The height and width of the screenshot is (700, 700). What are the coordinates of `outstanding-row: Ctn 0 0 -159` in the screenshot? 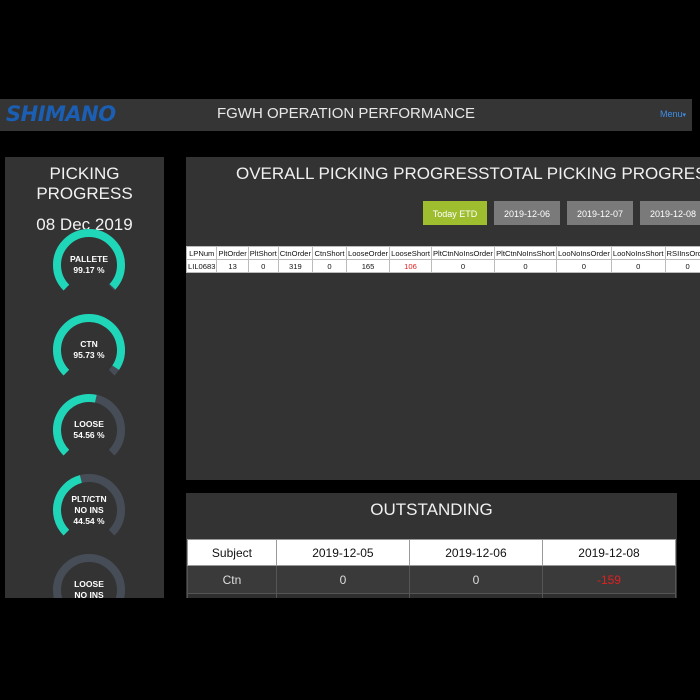 It's located at (432, 579).